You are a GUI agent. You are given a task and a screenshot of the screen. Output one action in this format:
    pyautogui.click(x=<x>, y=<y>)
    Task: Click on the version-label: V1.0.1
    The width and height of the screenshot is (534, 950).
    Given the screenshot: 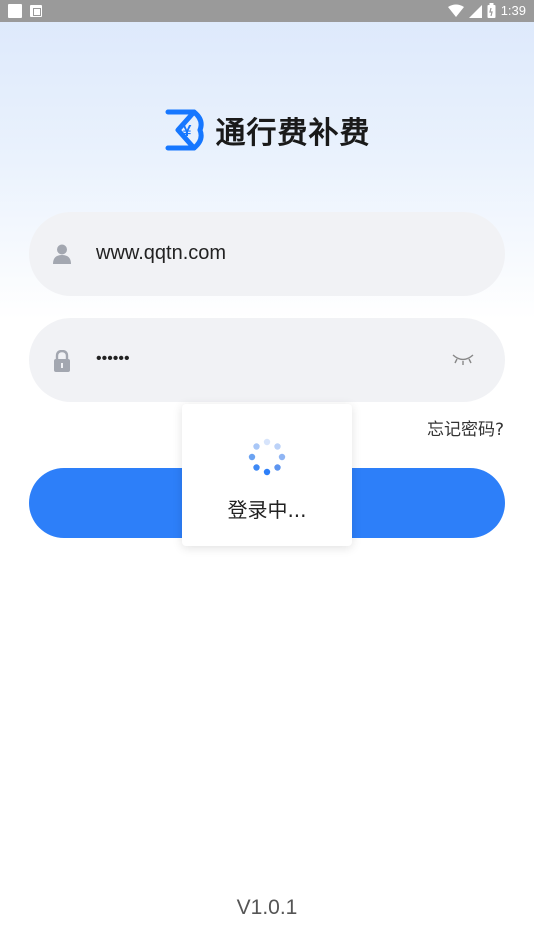 What is the action you would take?
    pyautogui.click(x=267, y=907)
    